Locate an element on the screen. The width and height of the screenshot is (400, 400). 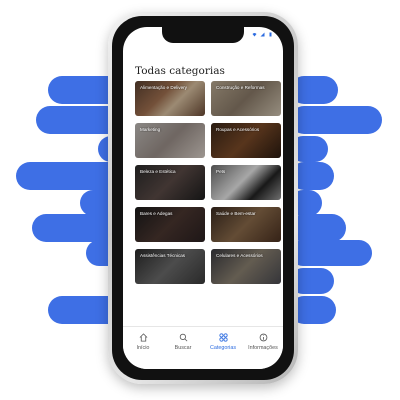
category-label: Celulares e Acessórios is located at coordinates (239, 255).